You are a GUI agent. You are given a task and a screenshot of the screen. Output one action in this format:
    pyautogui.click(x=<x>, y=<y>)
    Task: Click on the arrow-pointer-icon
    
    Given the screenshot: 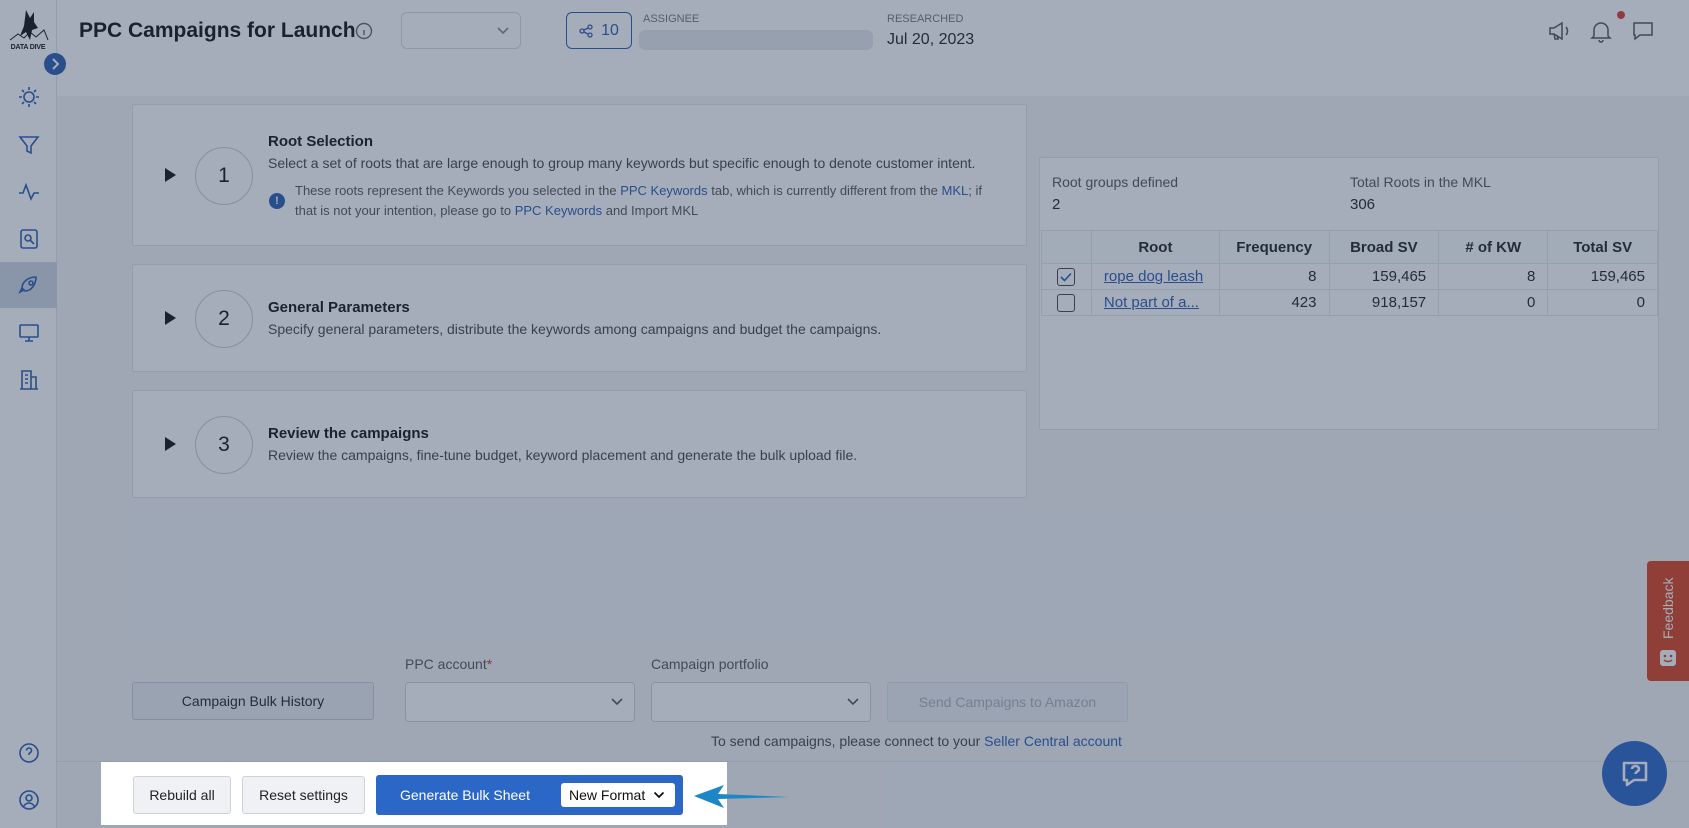 What is the action you would take?
    pyautogui.click(x=742, y=796)
    